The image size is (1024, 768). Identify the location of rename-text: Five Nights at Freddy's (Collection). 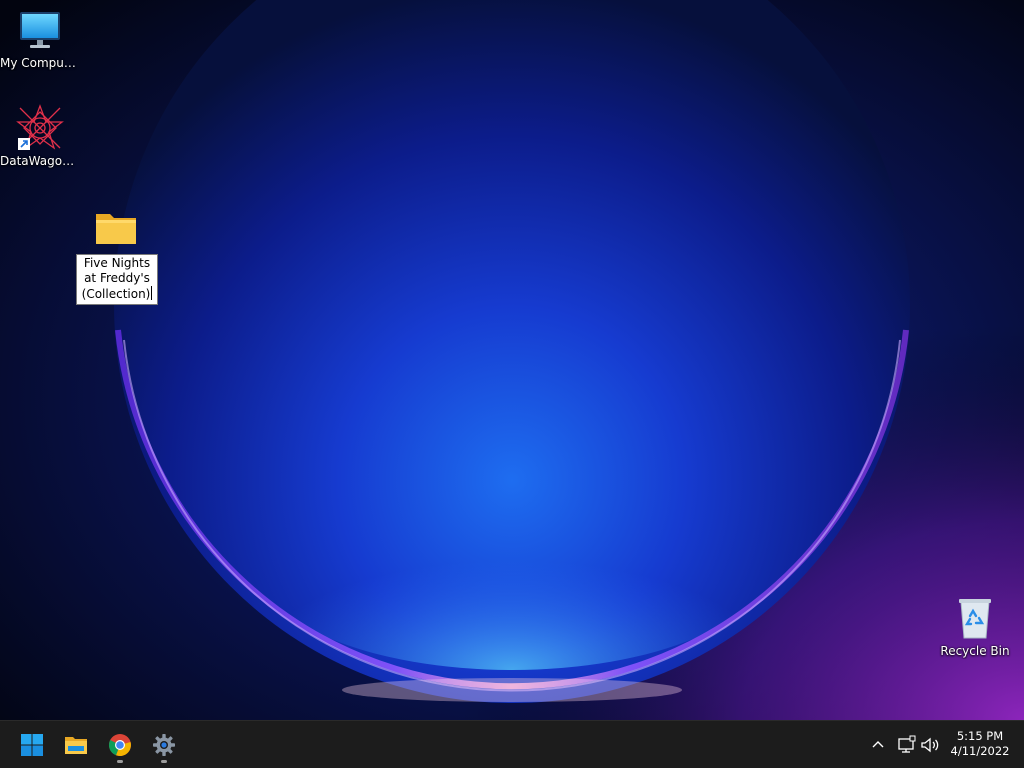
(116, 278).